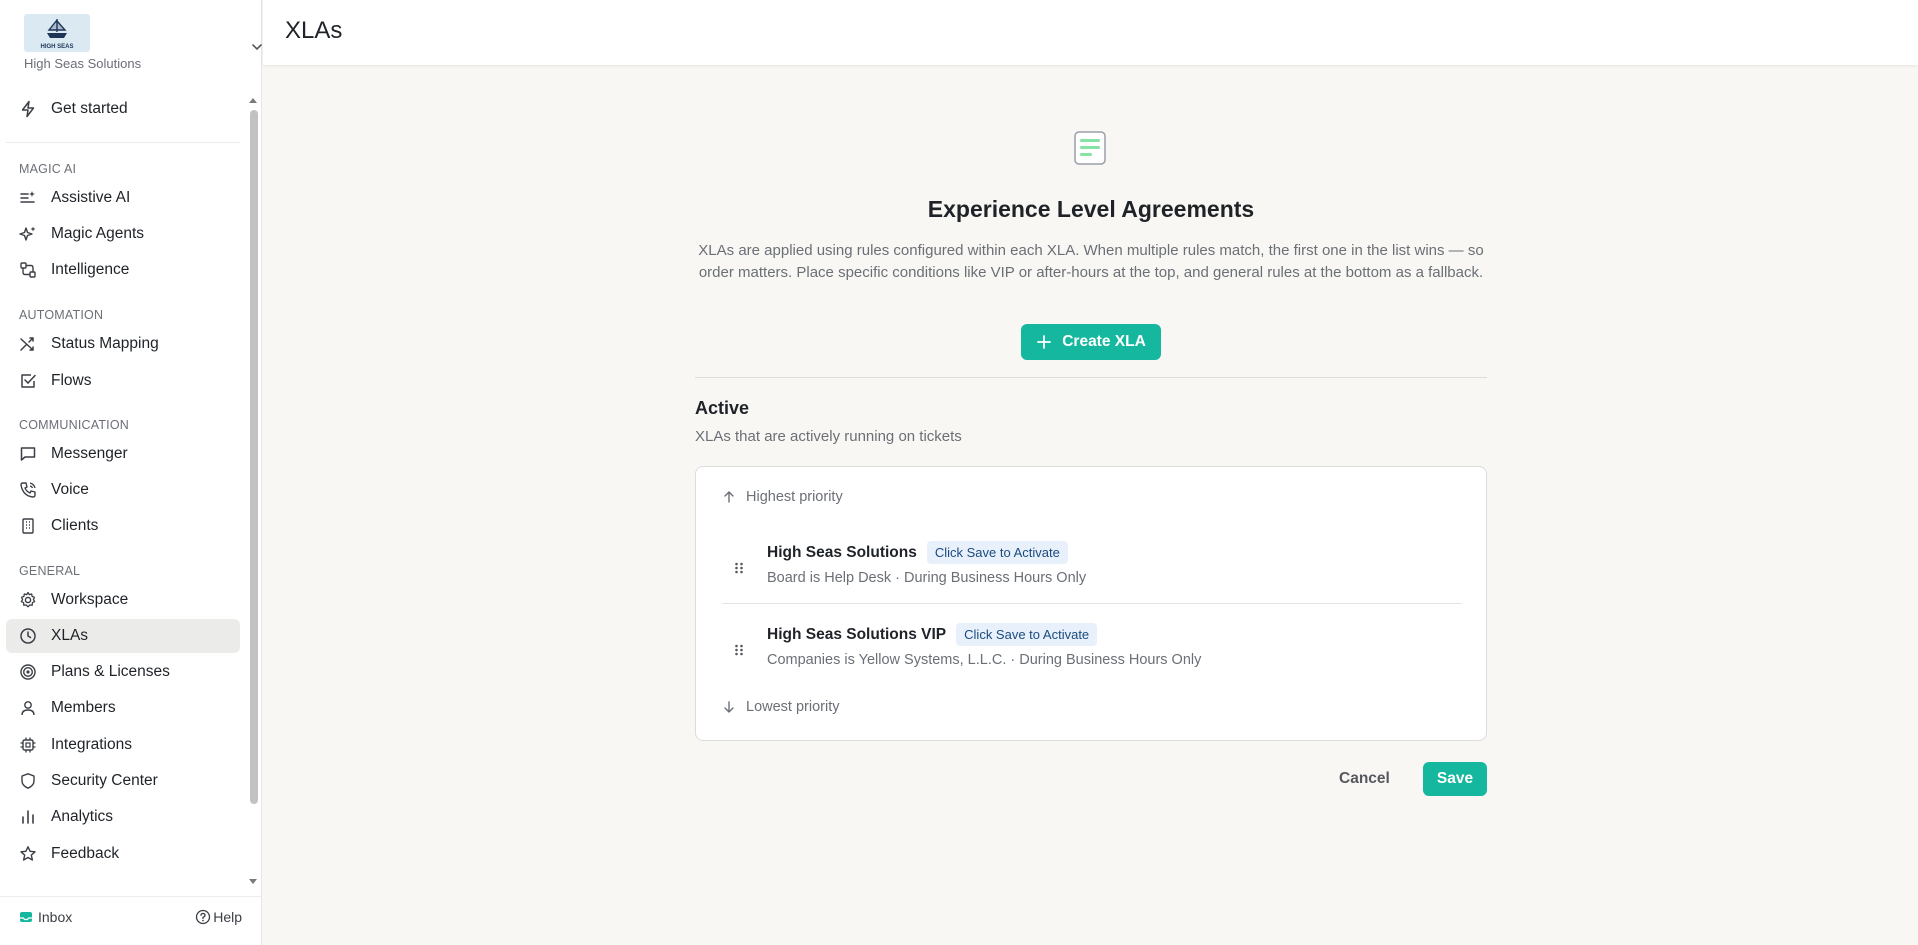  I want to click on create-xla-label: Create XLA, so click(1104, 341).